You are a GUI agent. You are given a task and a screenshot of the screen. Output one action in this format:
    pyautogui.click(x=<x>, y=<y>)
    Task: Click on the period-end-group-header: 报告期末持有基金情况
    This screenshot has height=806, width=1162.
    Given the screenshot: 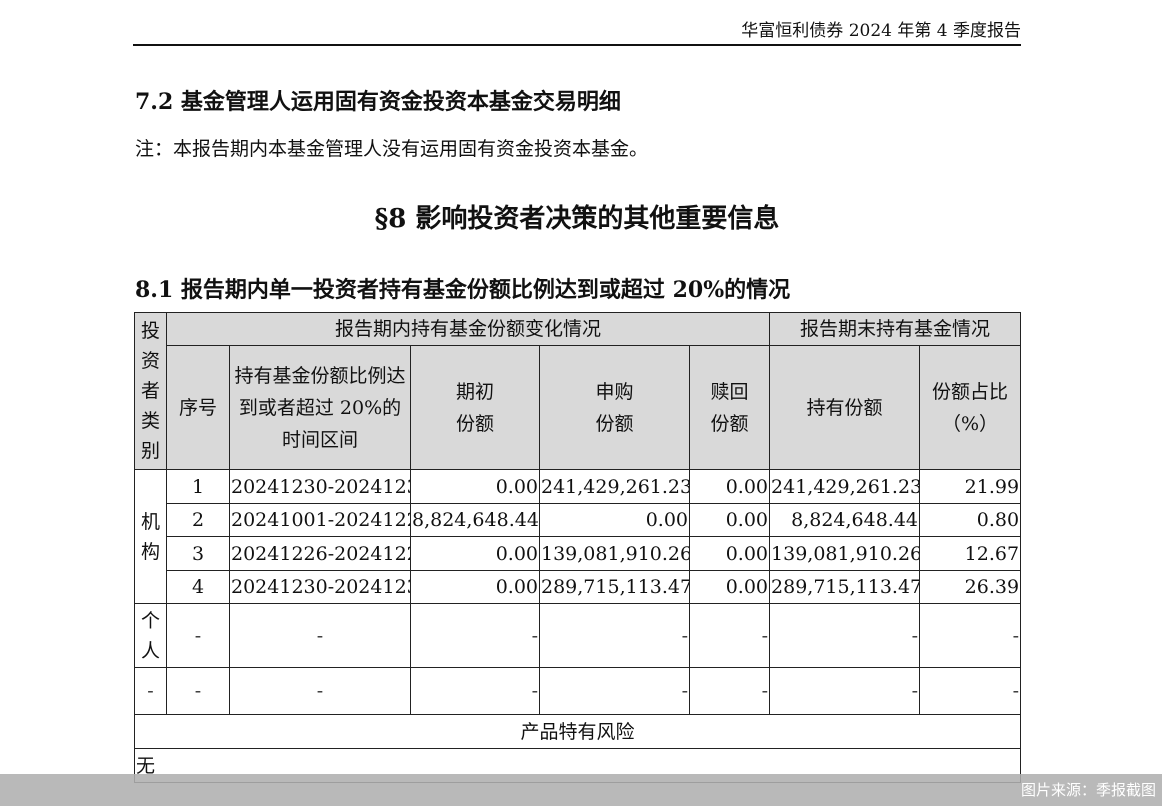 What is the action you would take?
    pyautogui.click(x=895, y=329)
    